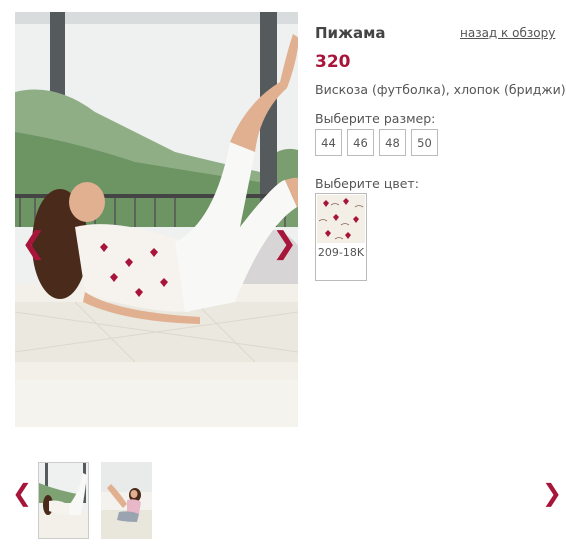 The width and height of the screenshot is (566, 548). I want to click on size-option-48: 48, so click(392, 142).